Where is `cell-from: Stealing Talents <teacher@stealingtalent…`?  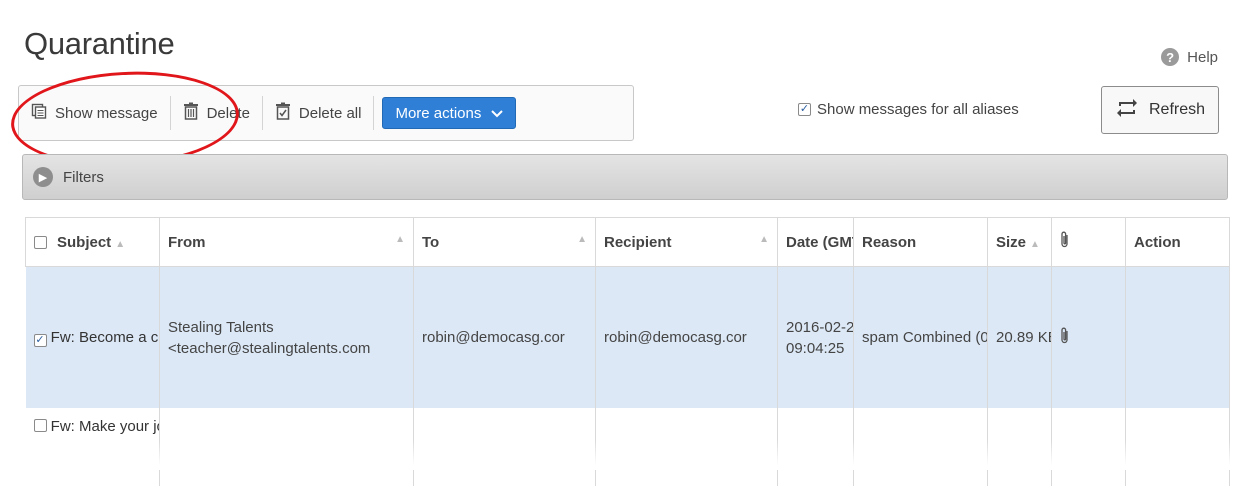
cell-from: Stealing Talents <teacher@stealingtalent… is located at coordinates (286, 337).